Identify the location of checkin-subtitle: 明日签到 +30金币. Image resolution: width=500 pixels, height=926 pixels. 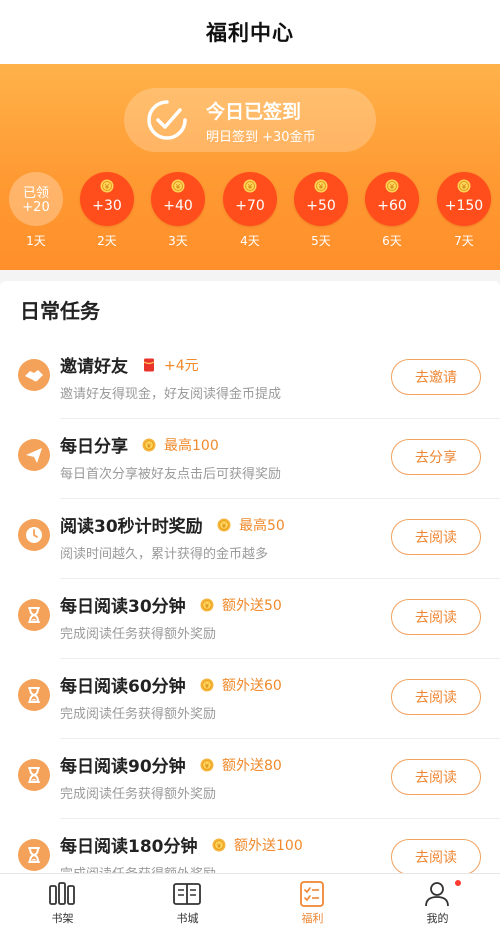
(261, 137).